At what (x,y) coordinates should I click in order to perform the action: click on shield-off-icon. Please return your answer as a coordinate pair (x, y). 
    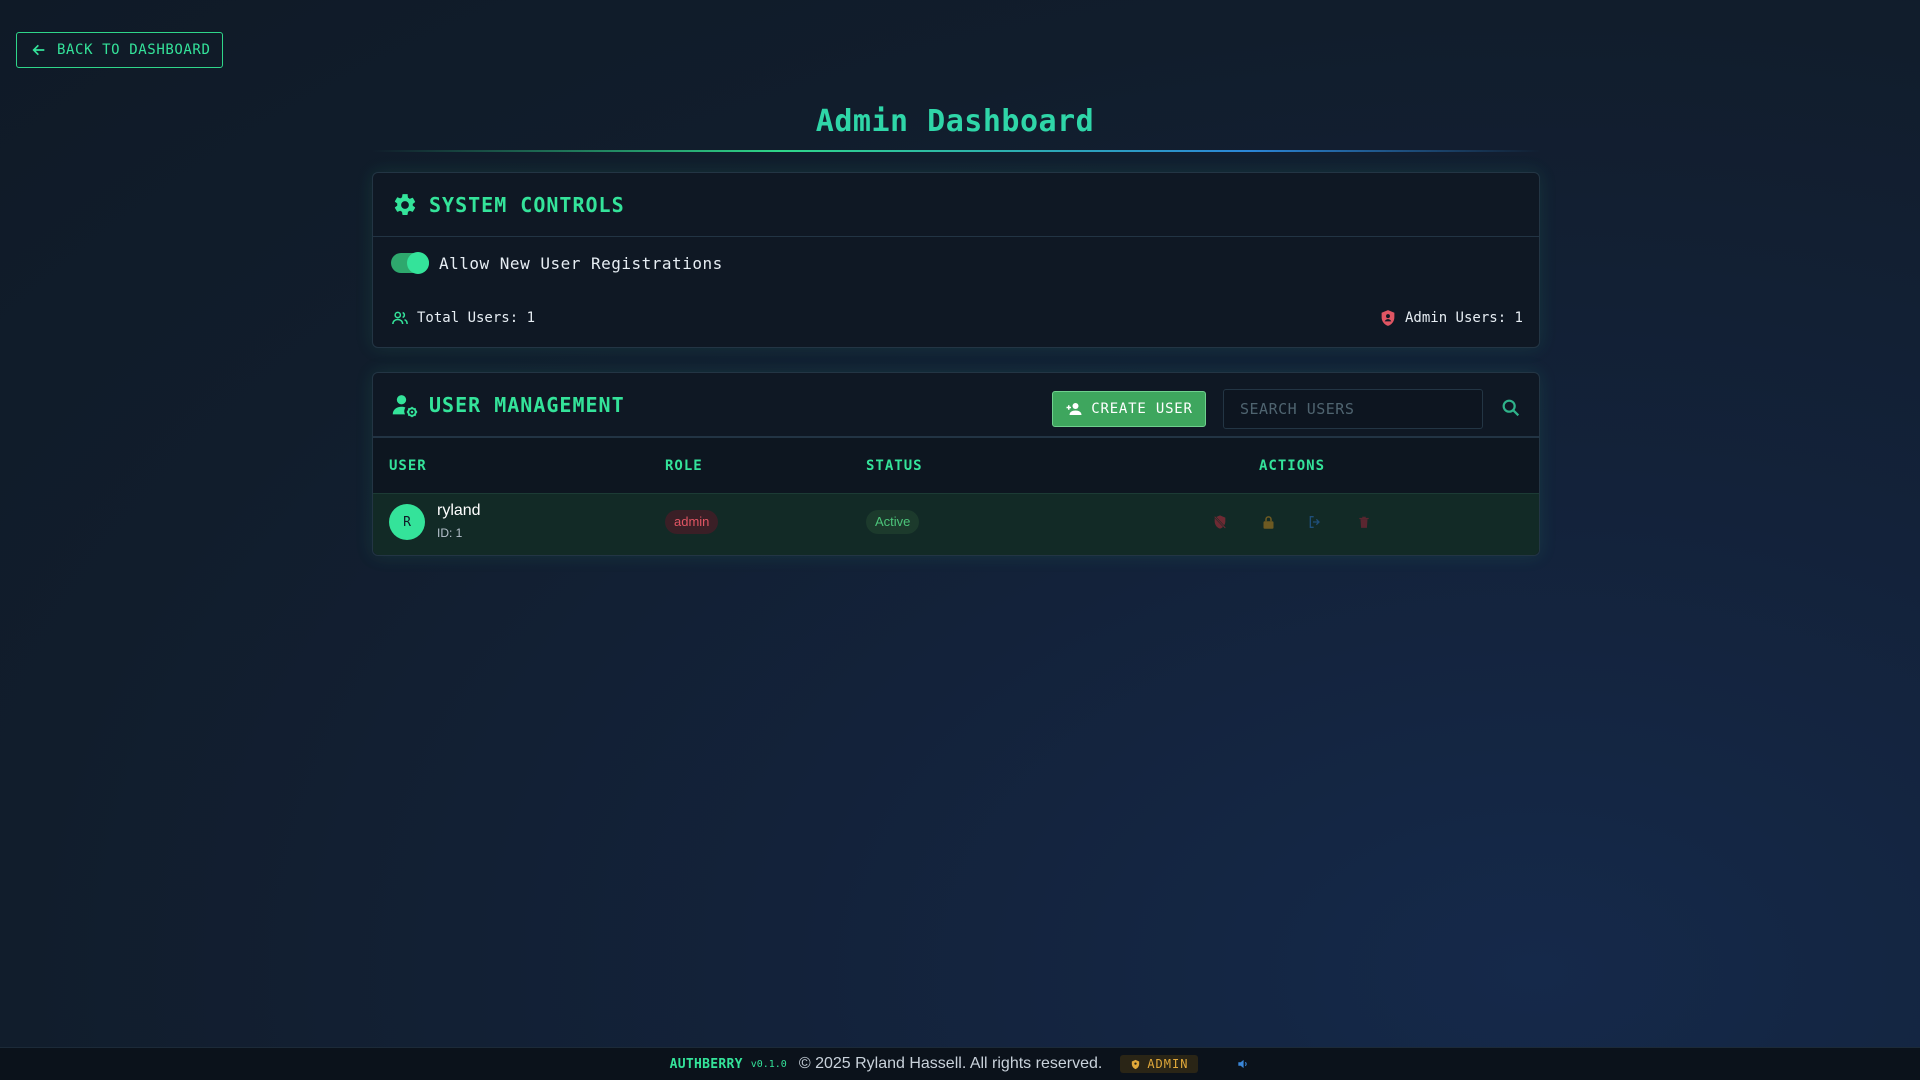
    Looking at the image, I should click on (1220, 522).